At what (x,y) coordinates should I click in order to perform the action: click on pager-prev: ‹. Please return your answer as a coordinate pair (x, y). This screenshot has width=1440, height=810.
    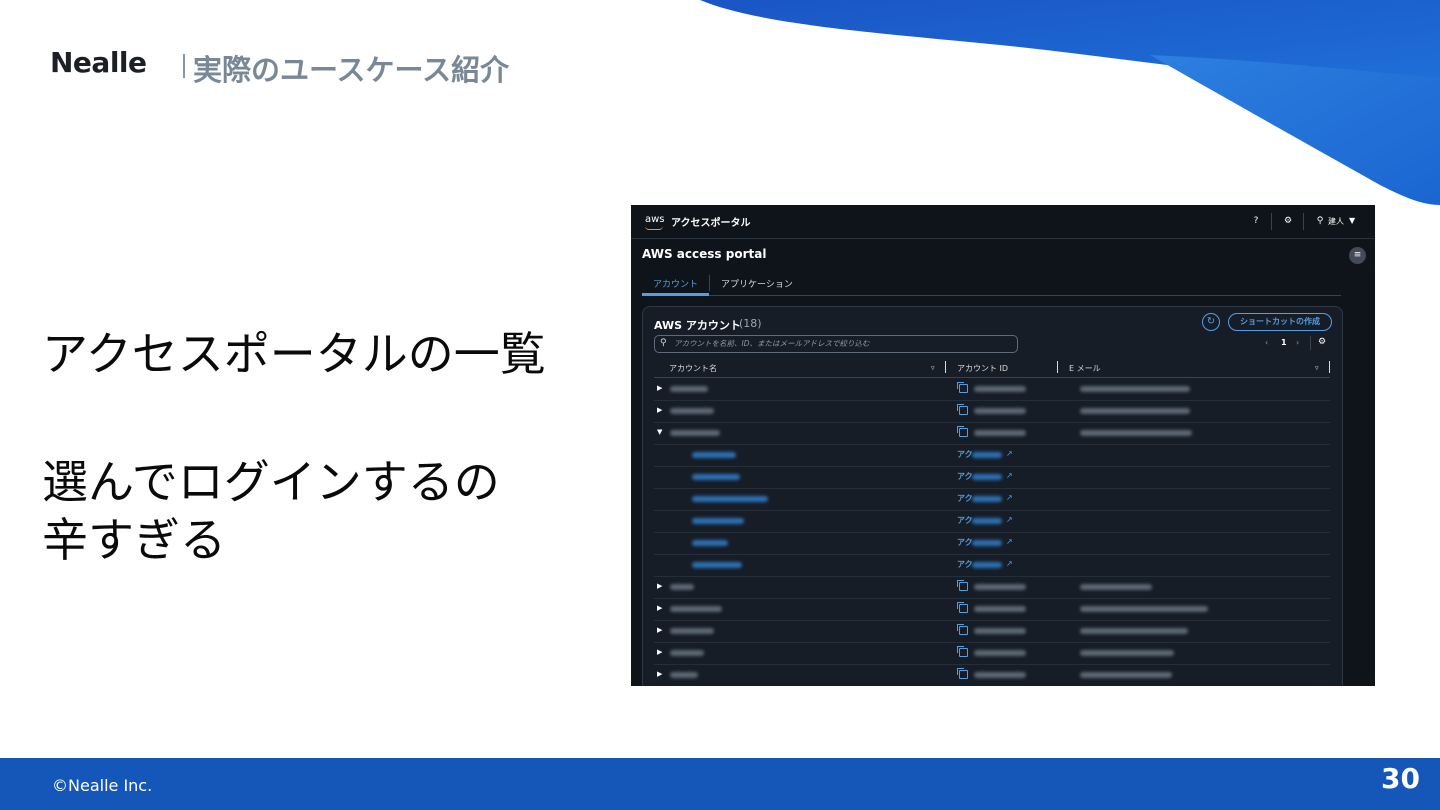
    Looking at the image, I should click on (1266, 342).